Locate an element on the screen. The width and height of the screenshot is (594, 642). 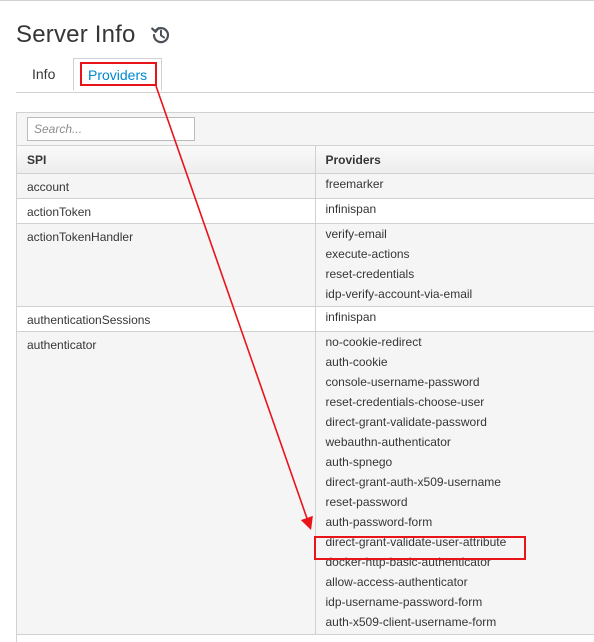
top-border is located at coordinates (297, 0).